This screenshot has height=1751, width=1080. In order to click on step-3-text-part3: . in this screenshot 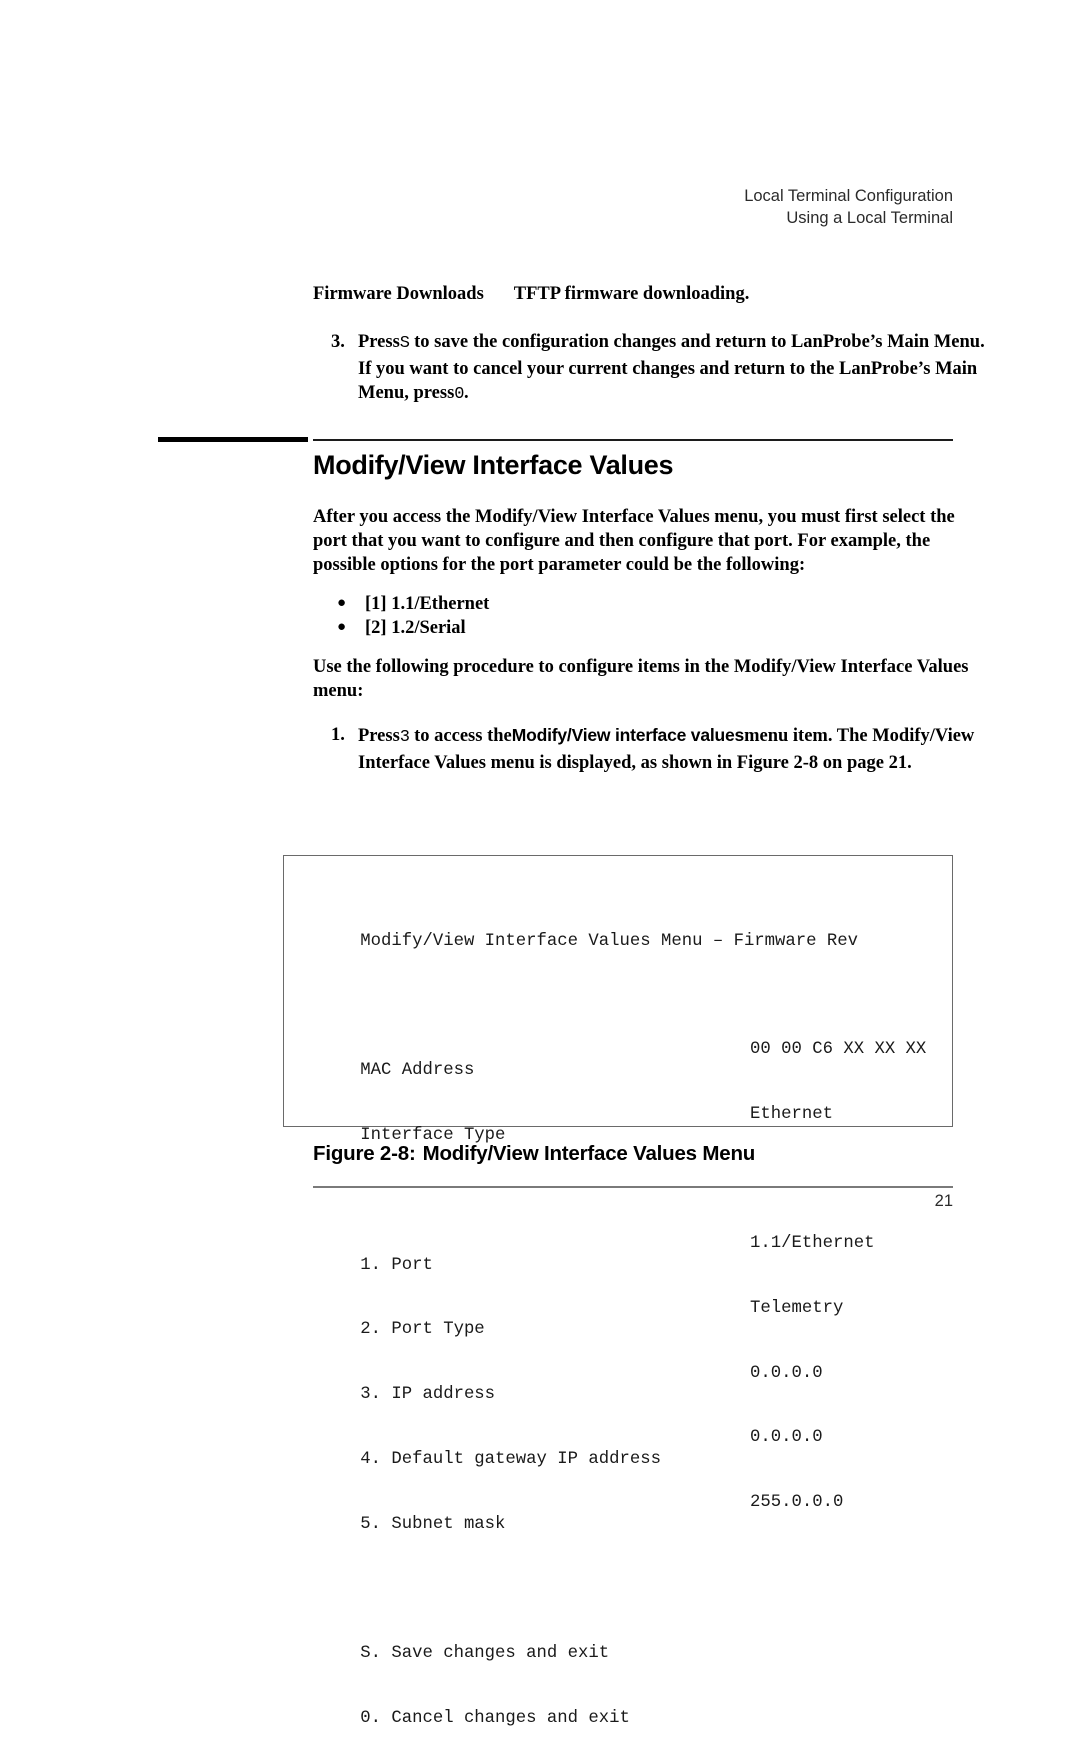, I will do `click(466, 393)`.